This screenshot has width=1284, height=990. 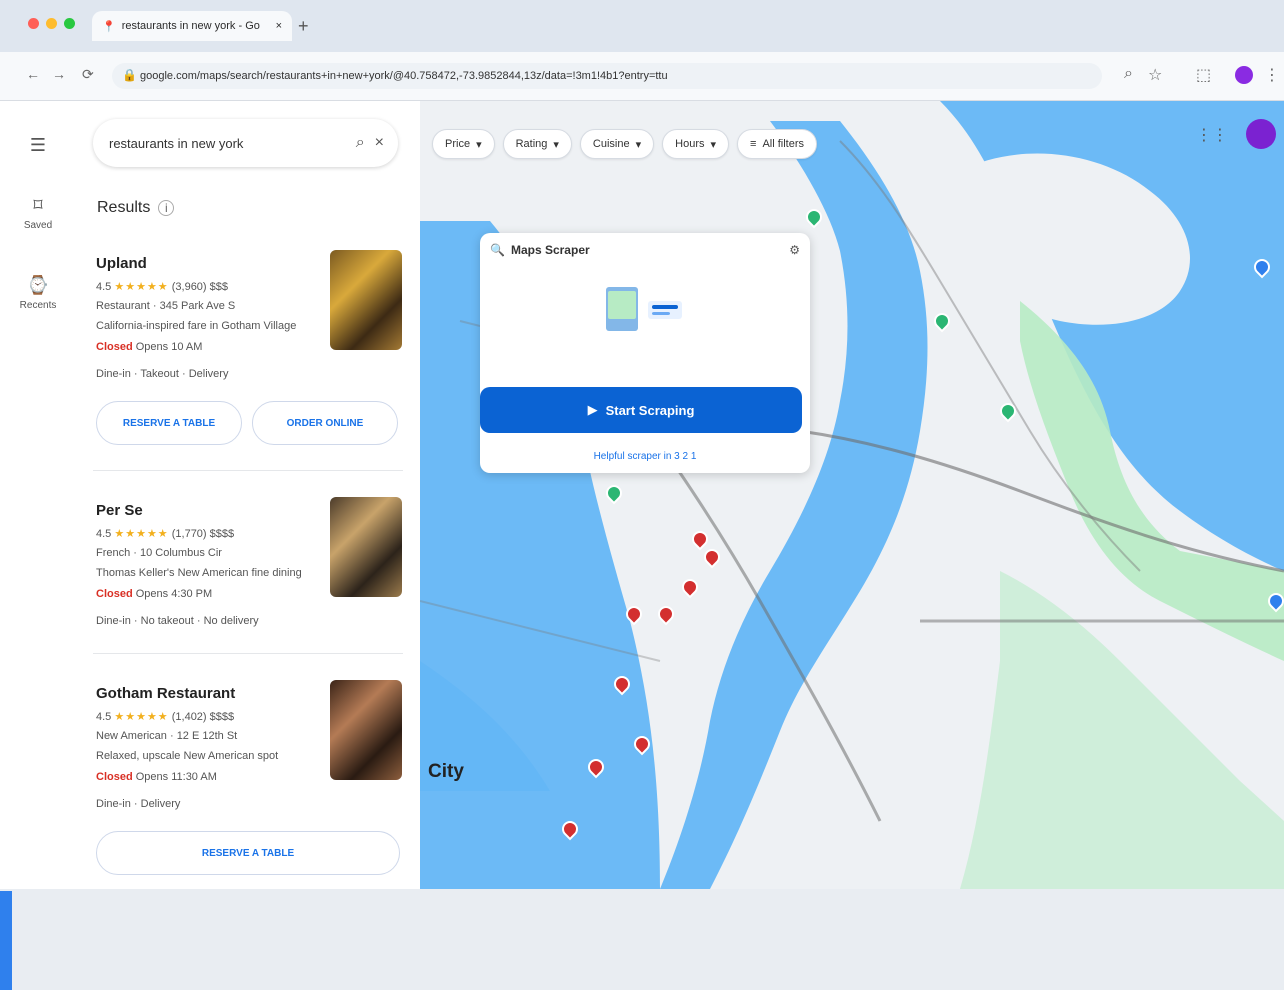 What do you see at coordinates (794, 250) in the screenshot?
I see `settings-icon: ⚙` at bounding box center [794, 250].